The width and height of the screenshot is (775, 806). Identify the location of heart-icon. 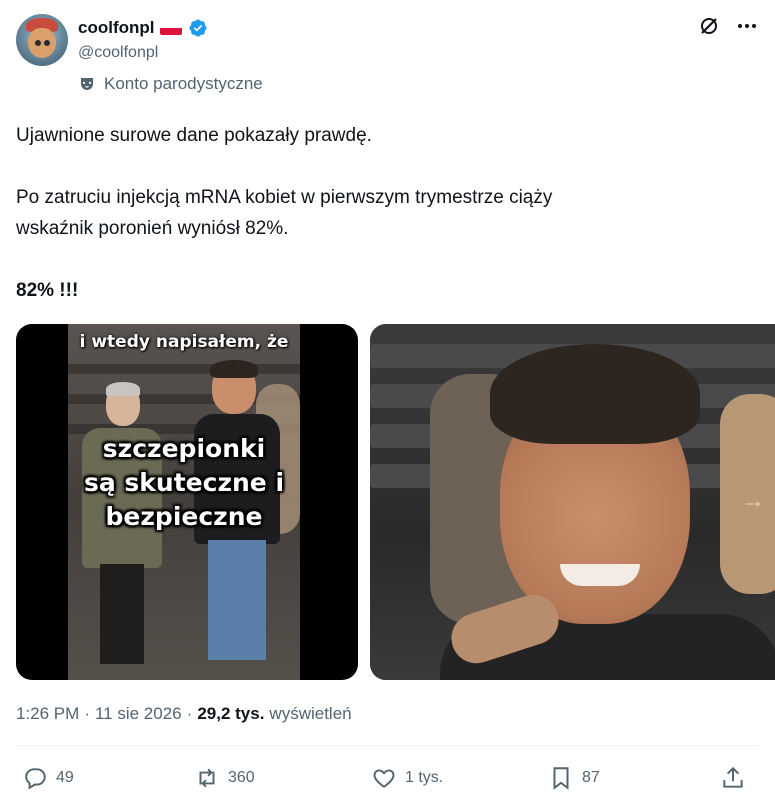
(384, 778).